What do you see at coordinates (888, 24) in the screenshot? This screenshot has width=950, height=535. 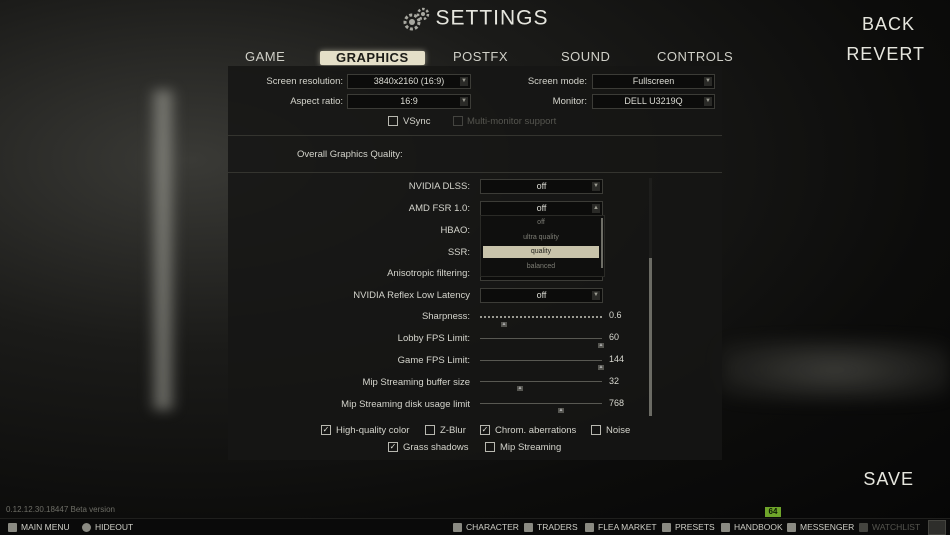 I see `back-button: BACK` at bounding box center [888, 24].